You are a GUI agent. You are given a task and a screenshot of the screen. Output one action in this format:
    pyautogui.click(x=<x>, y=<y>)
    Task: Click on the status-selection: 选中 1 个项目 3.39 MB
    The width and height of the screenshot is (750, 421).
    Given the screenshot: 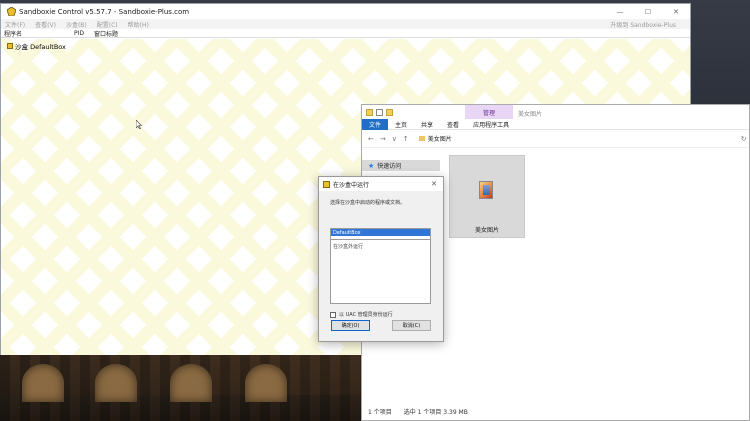 What is the action you would take?
    pyautogui.click(x=435, y=412)
    